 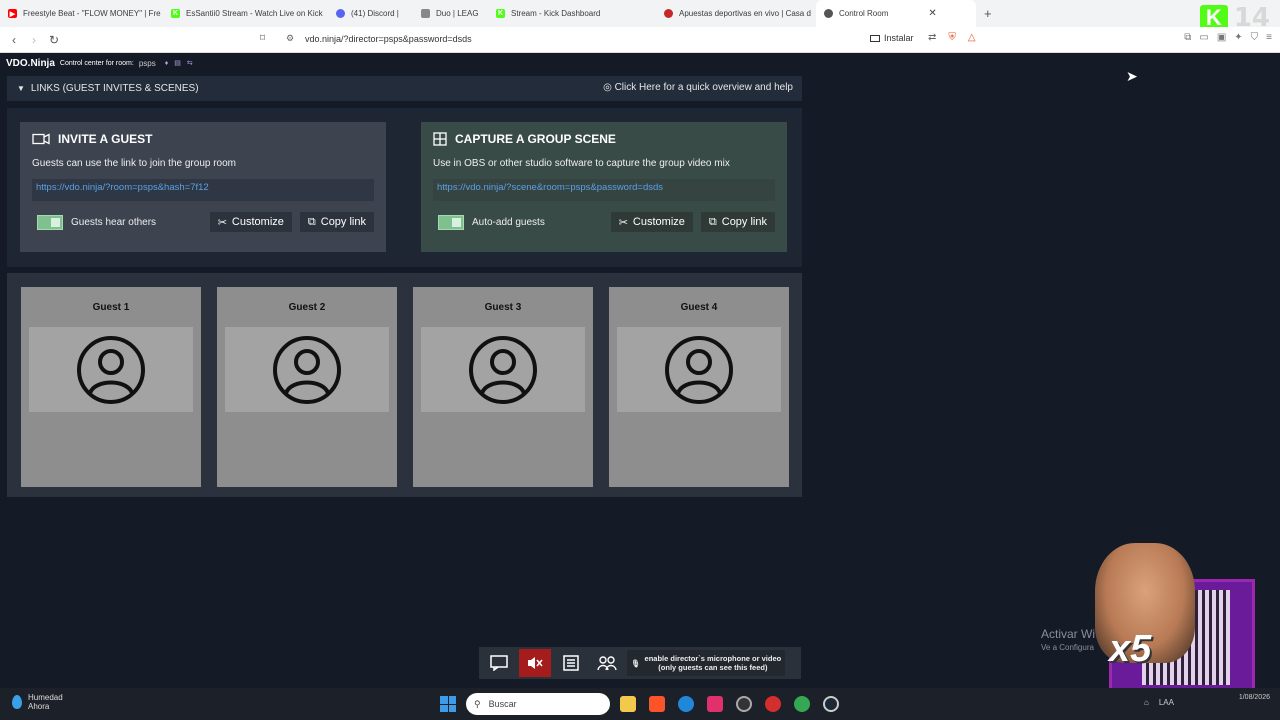 What do you see at coordinates (1269, 37) in the screenshot?
I see `menu-icon: ≡` at bounding box center [1269, 37].